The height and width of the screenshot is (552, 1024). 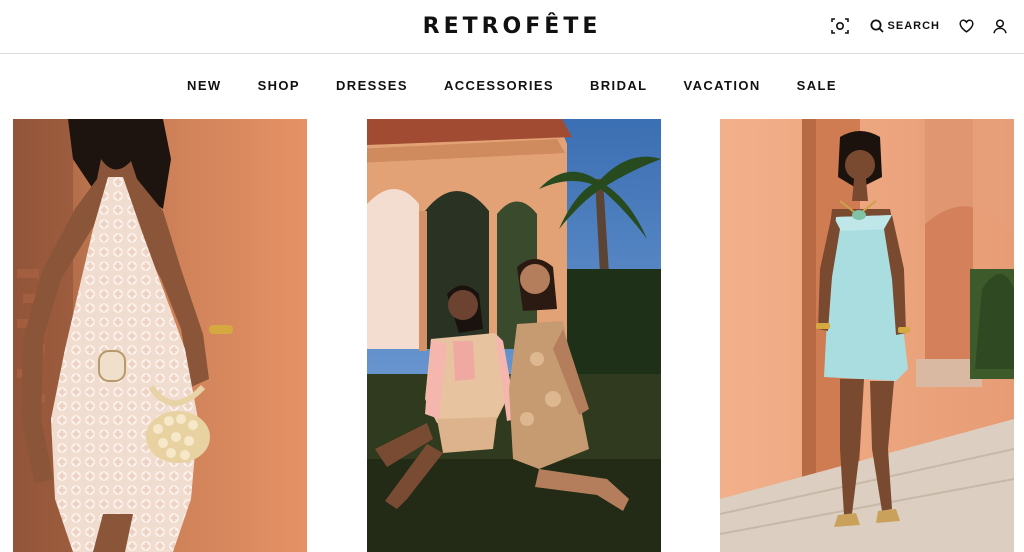 I want to click on heart-icon, so click(x=966, y=26).